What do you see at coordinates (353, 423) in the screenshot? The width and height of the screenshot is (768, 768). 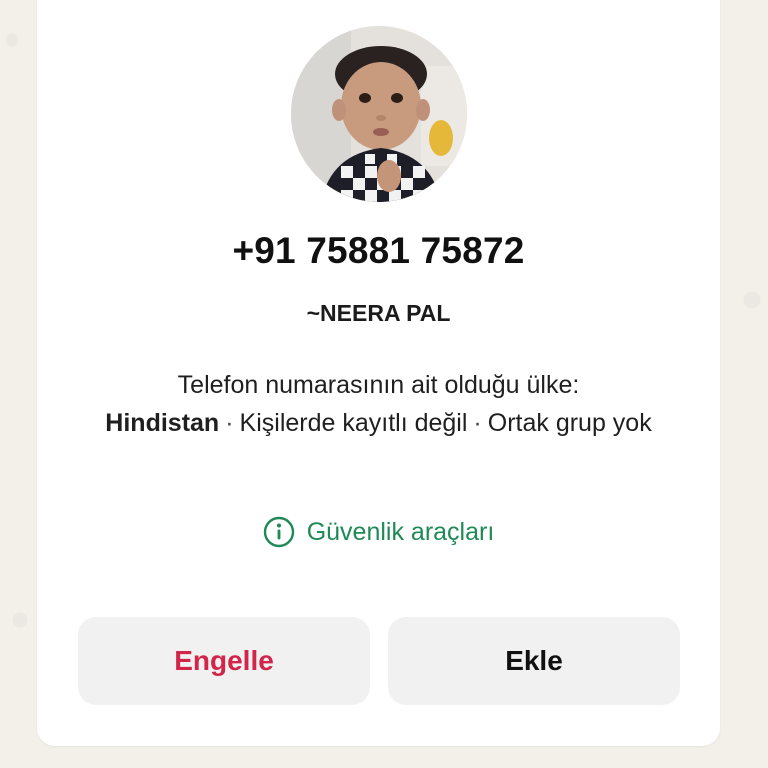 I see `not-in-contacts-text: Kişilerde kayıtlı değil` at bounding box center [353, 423].